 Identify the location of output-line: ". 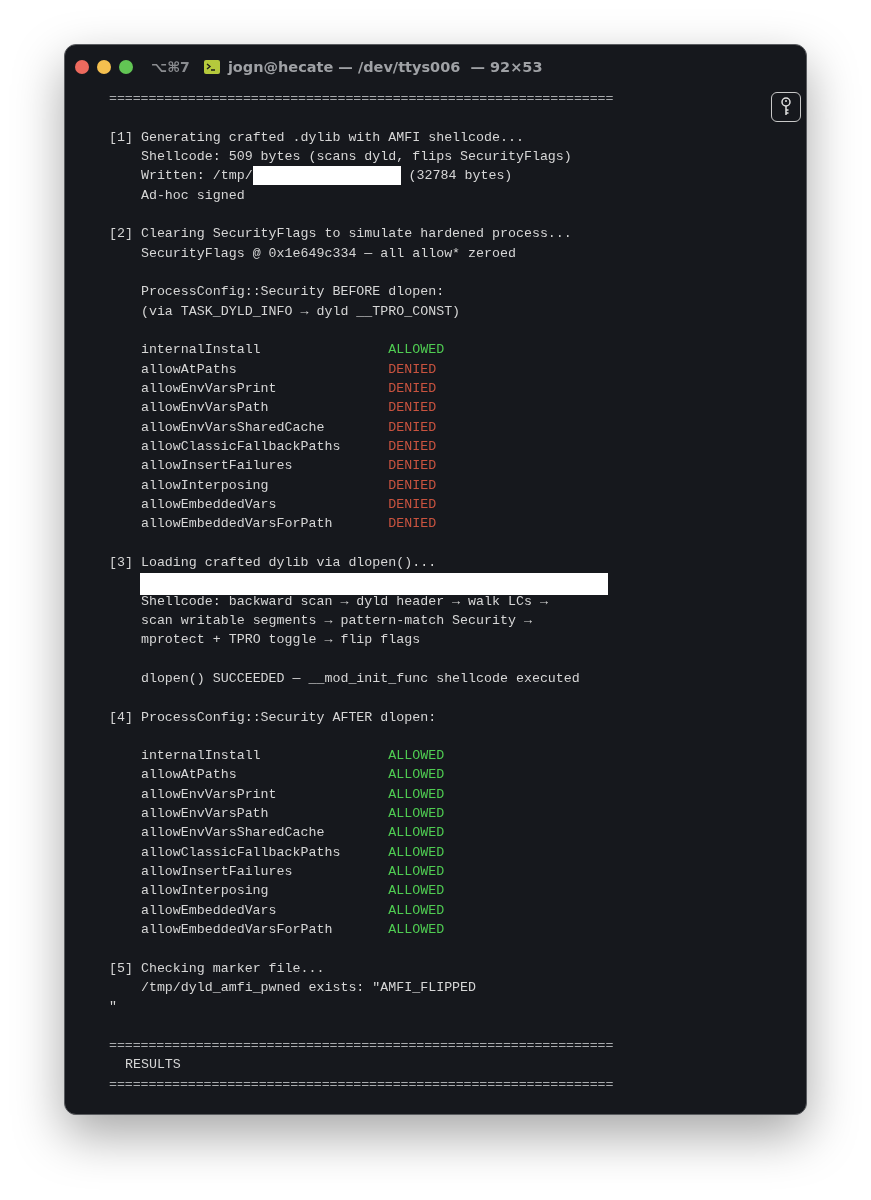
(113, 1007).